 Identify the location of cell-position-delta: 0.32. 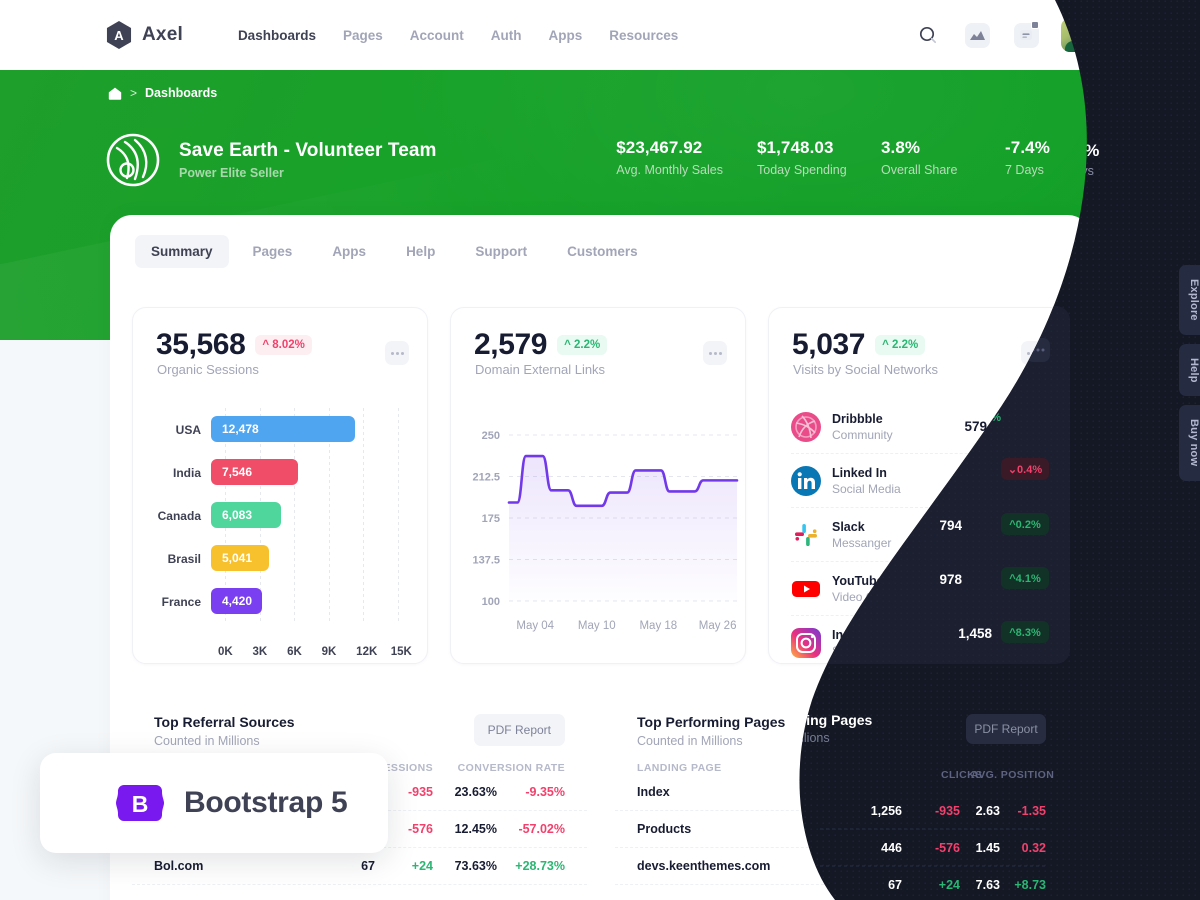
(1035, 829).